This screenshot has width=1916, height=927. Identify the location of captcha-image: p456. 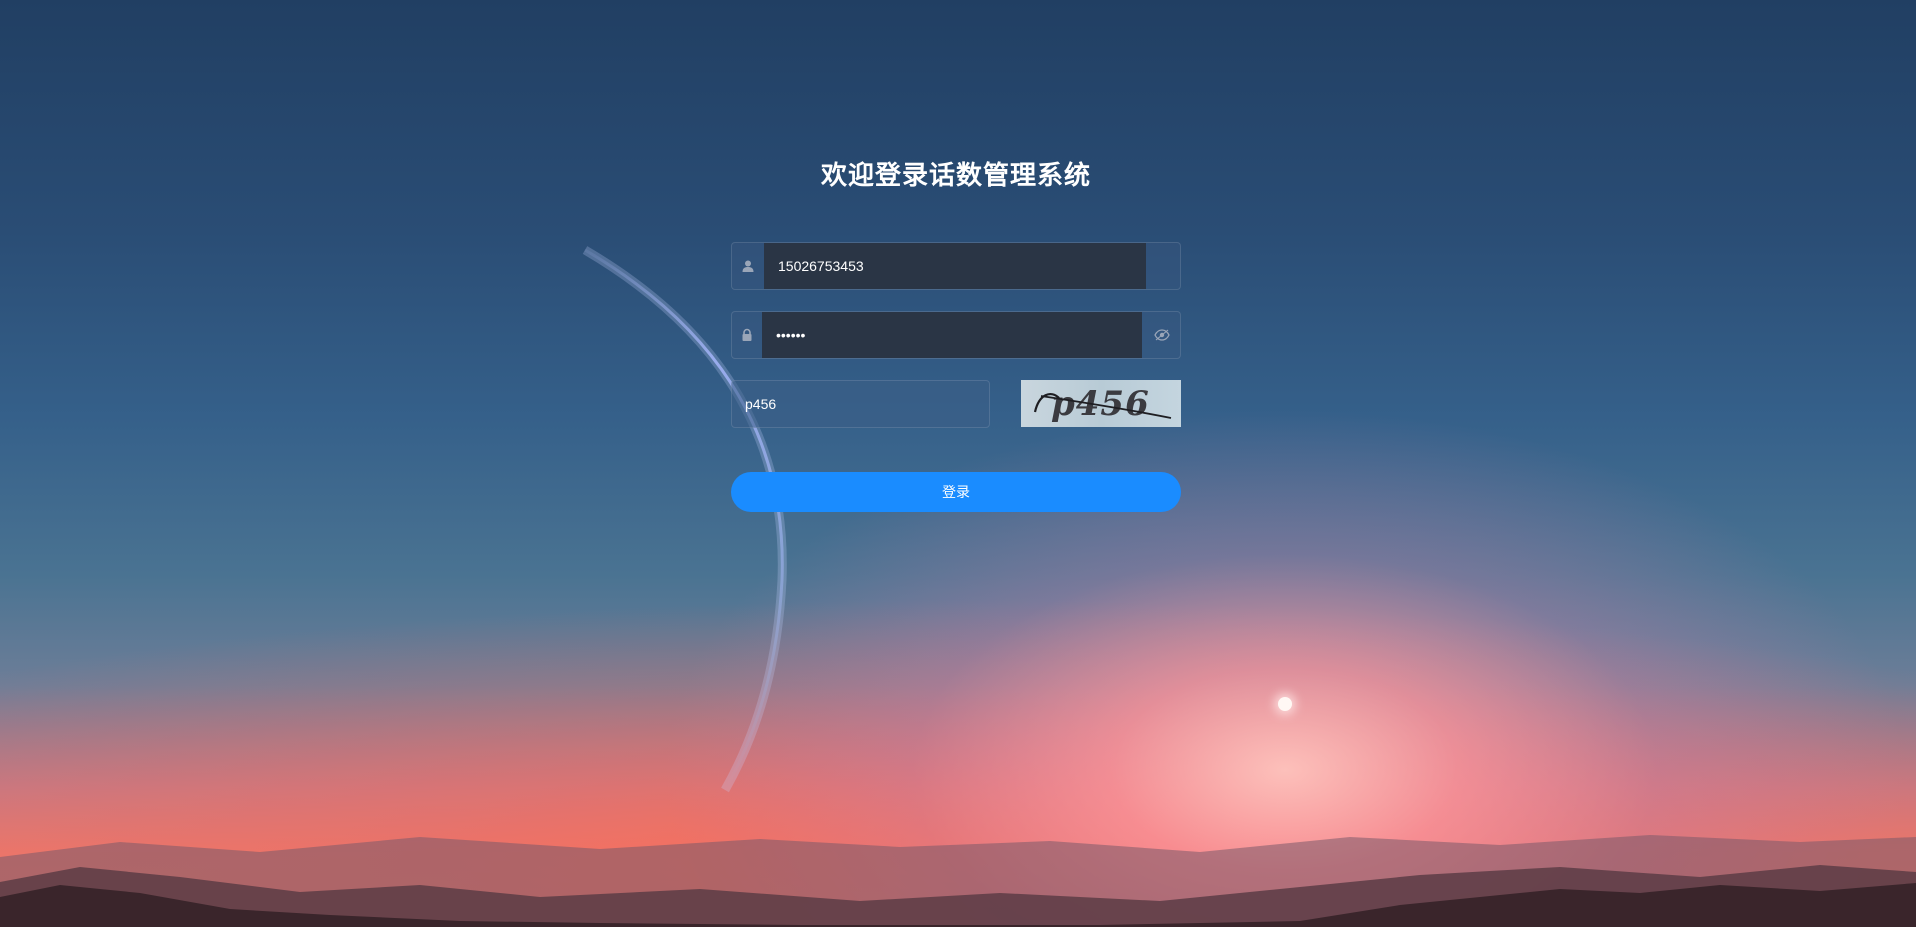
(1101, 403).